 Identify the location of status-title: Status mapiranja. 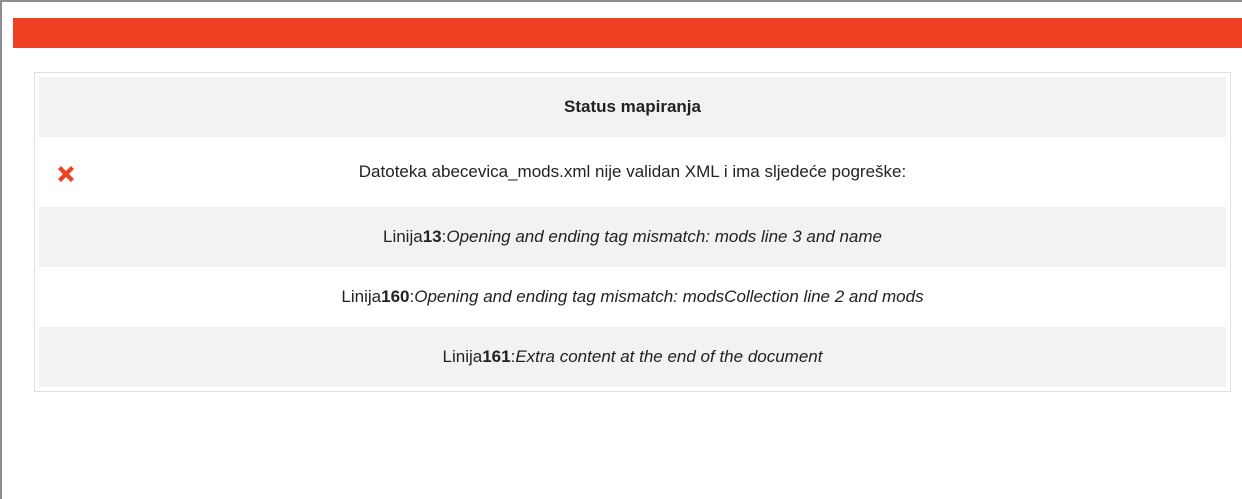
(632, 106).